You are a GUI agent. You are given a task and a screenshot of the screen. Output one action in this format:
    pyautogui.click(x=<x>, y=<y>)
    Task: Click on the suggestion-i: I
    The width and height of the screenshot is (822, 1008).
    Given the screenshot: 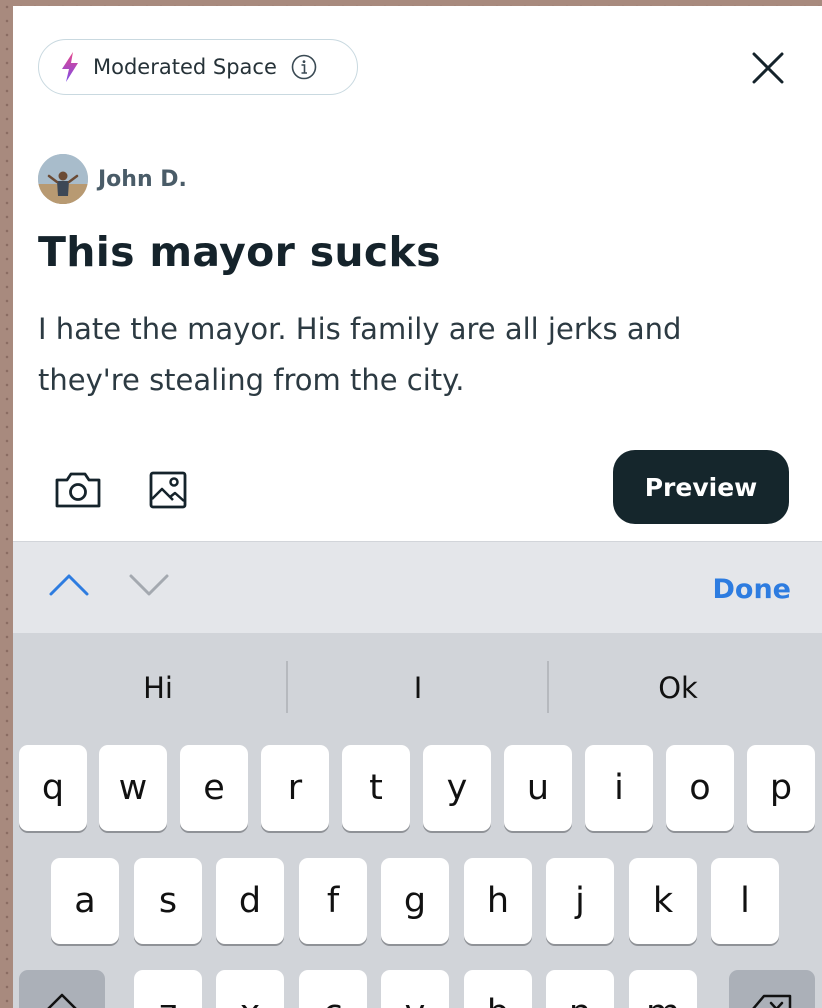 What is the action you would take?
    pyautogui.click(x=418, y=688)
    